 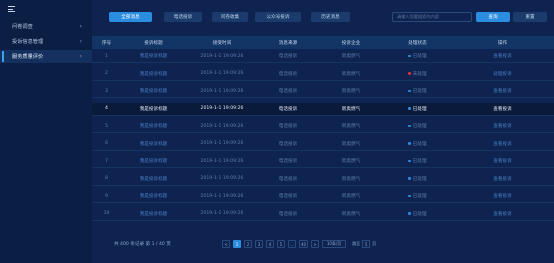 What do you see at coordinates (351, 43) in the screenshot?
I see `column-header: 投诉企业` at bounding box center [351, 43].